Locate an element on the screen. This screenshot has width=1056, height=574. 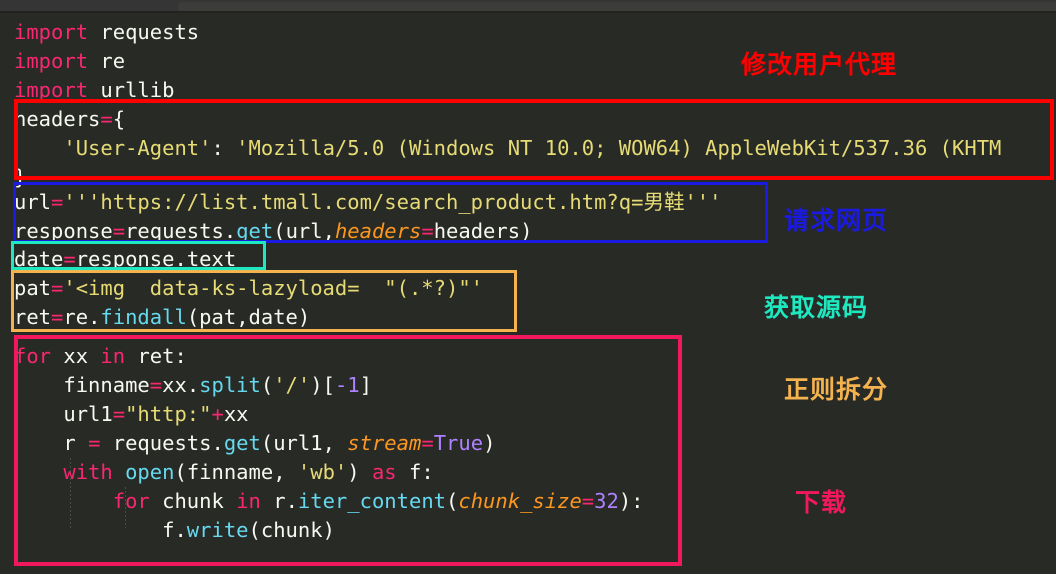
window-titlebar is located at coordinates (528, 5).